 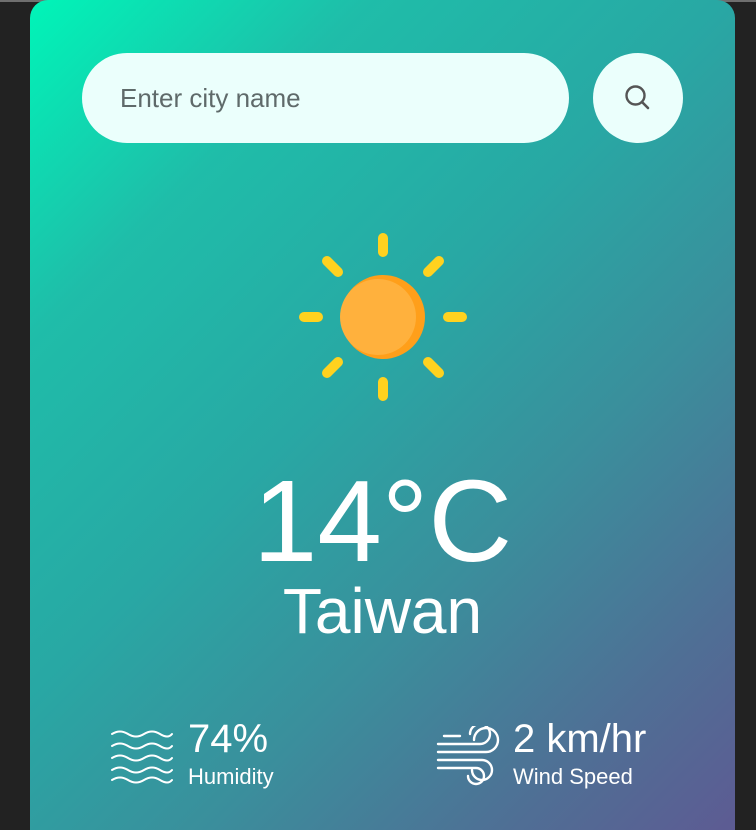 I want to click on humidity-label: Humidity, so click(x=231, y=776).